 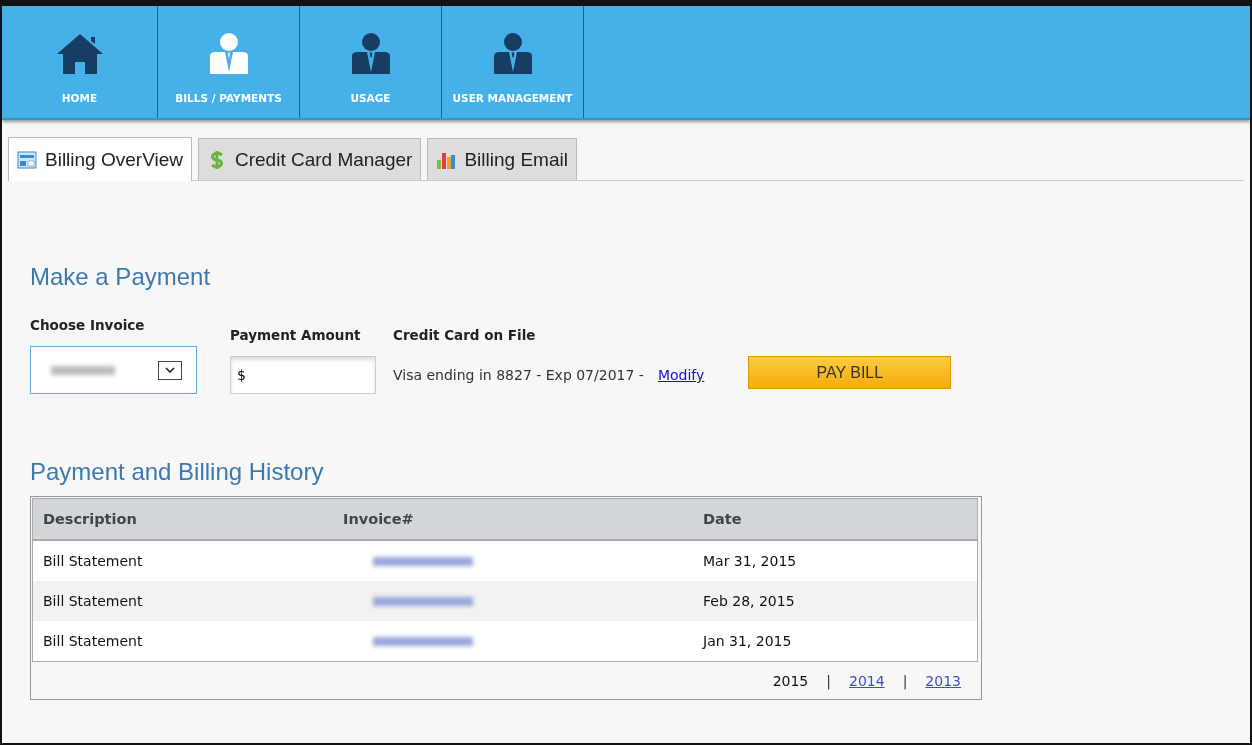 I want to click on section-title: Payment and Billing History, so click(x=177, y=472).